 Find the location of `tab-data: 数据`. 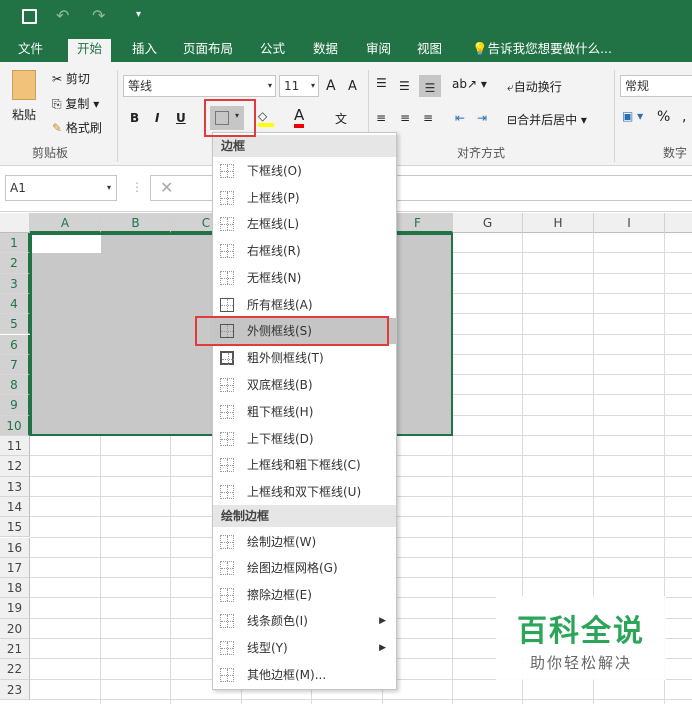

tab-data: 数据 is located at coordinates (325, 50).